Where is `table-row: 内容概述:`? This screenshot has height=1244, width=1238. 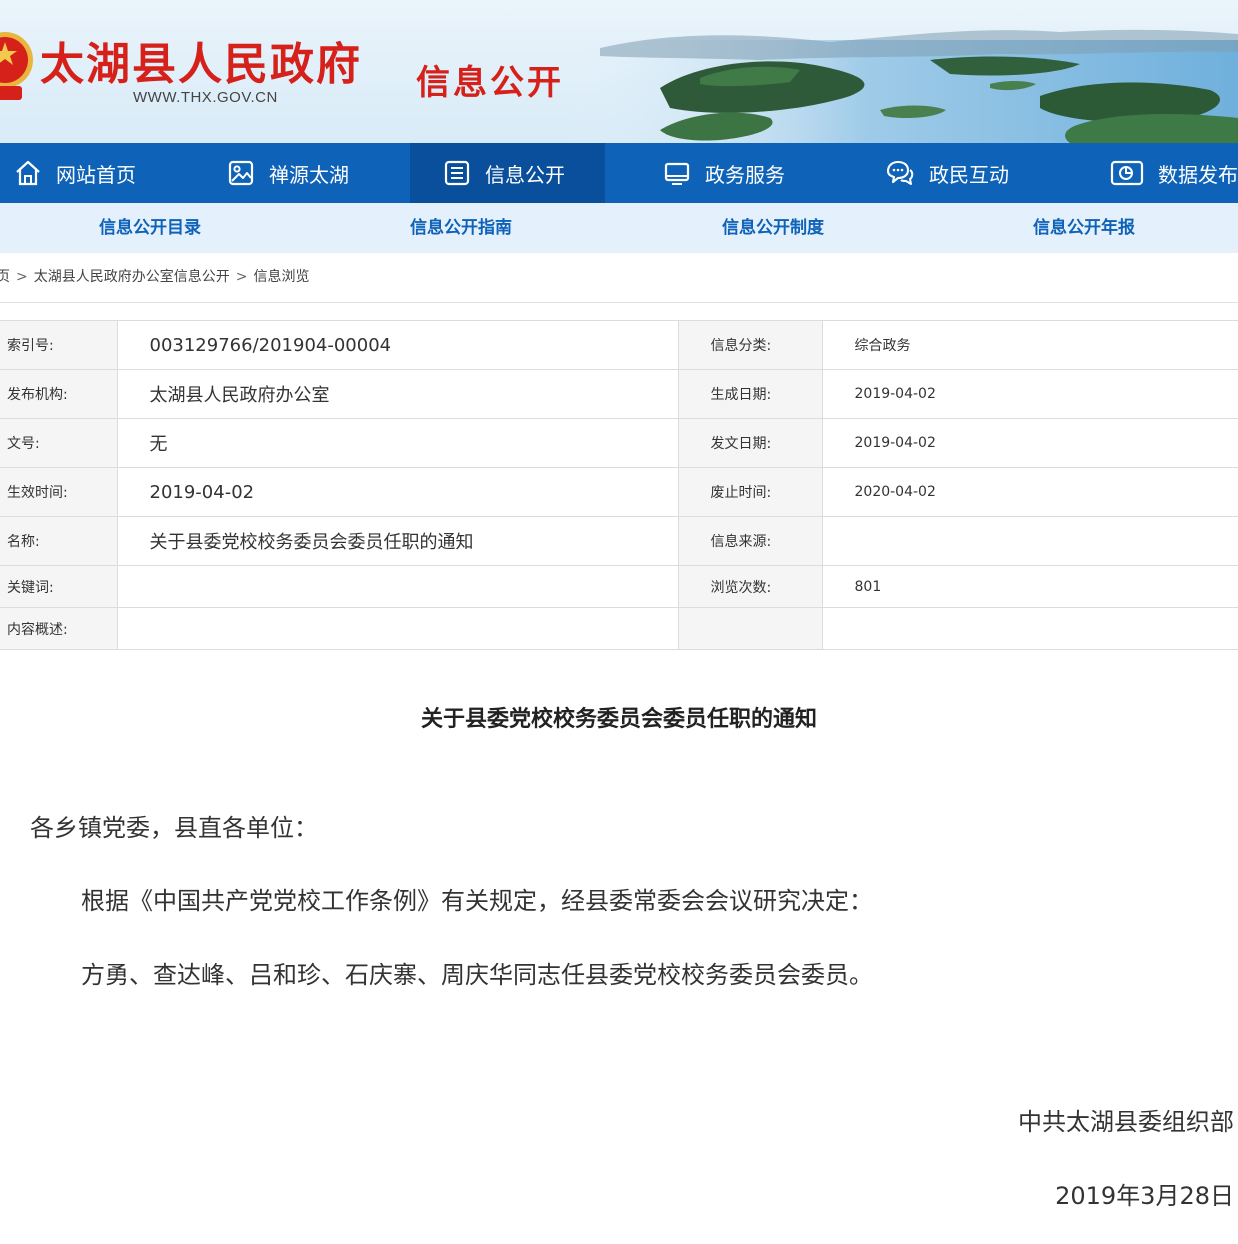 table-row: 内容概述: is located at coordinates (619, 628).